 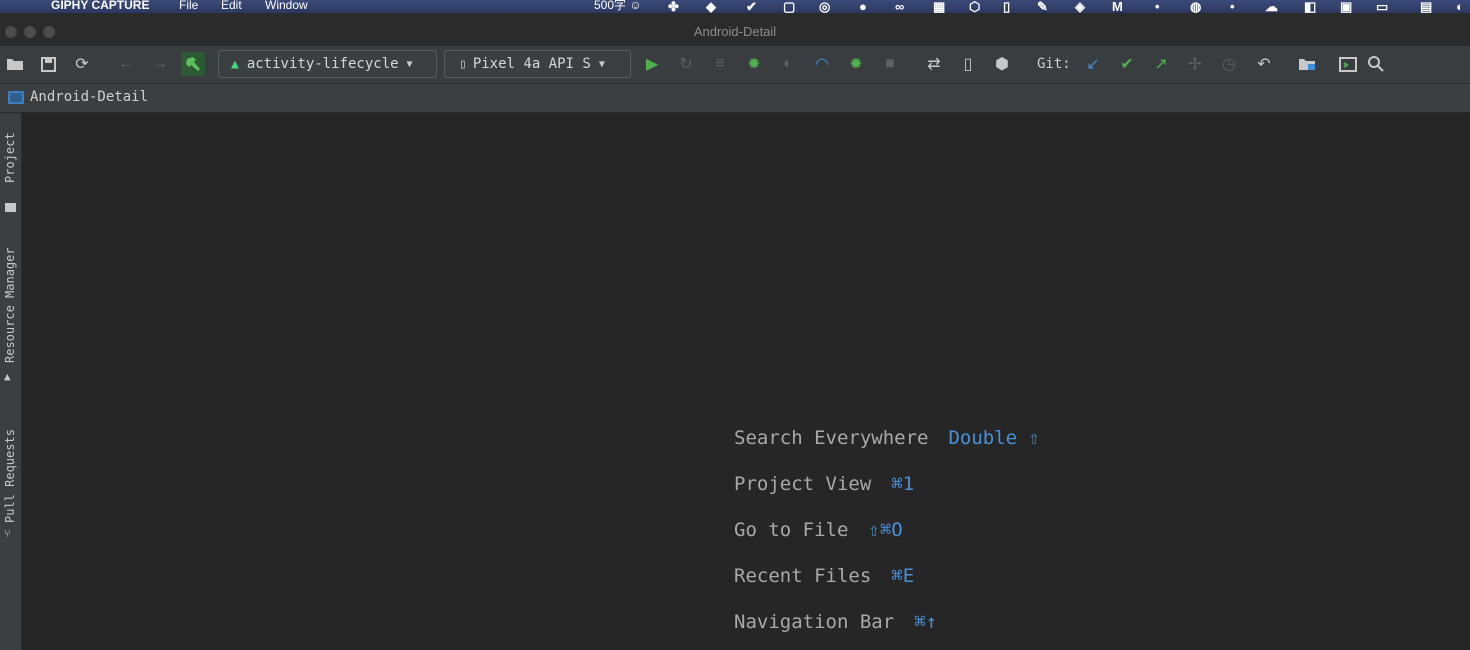 I want to click on hint-go-to-file: Go to File ⇧⌘O, so click(x=818, y=530).